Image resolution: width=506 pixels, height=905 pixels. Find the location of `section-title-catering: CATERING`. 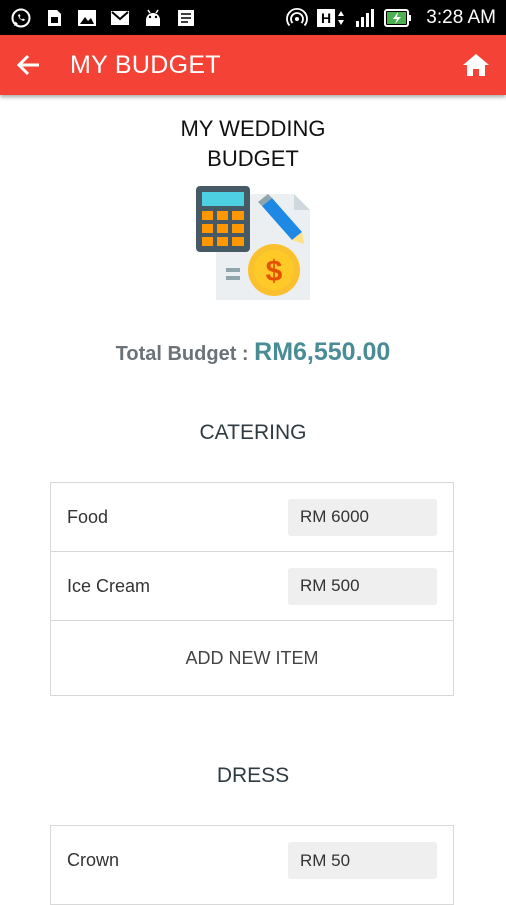

section-title-catering: CATERING is located at coordinates (253, 432).